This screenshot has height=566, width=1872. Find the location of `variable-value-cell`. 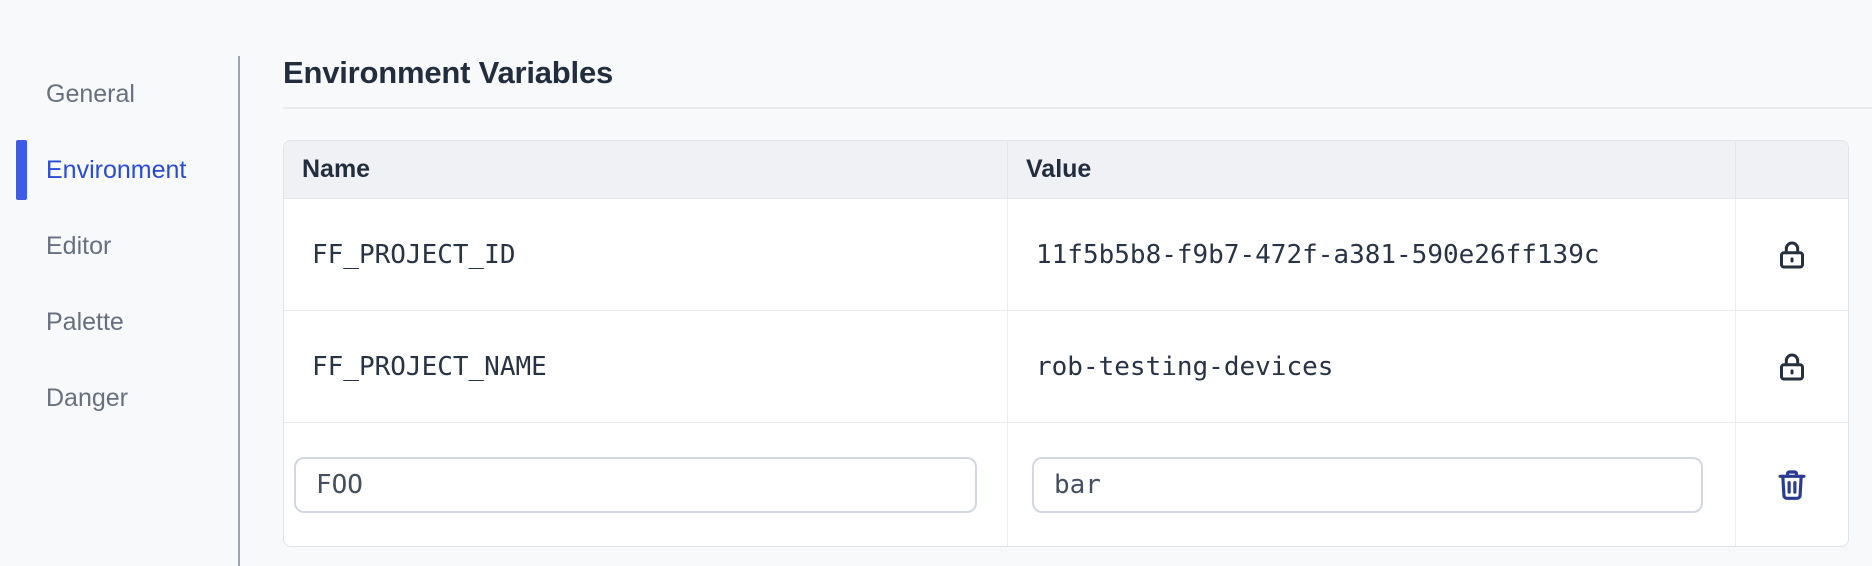

variable-value-cell is located at coordinates (1372, 484).